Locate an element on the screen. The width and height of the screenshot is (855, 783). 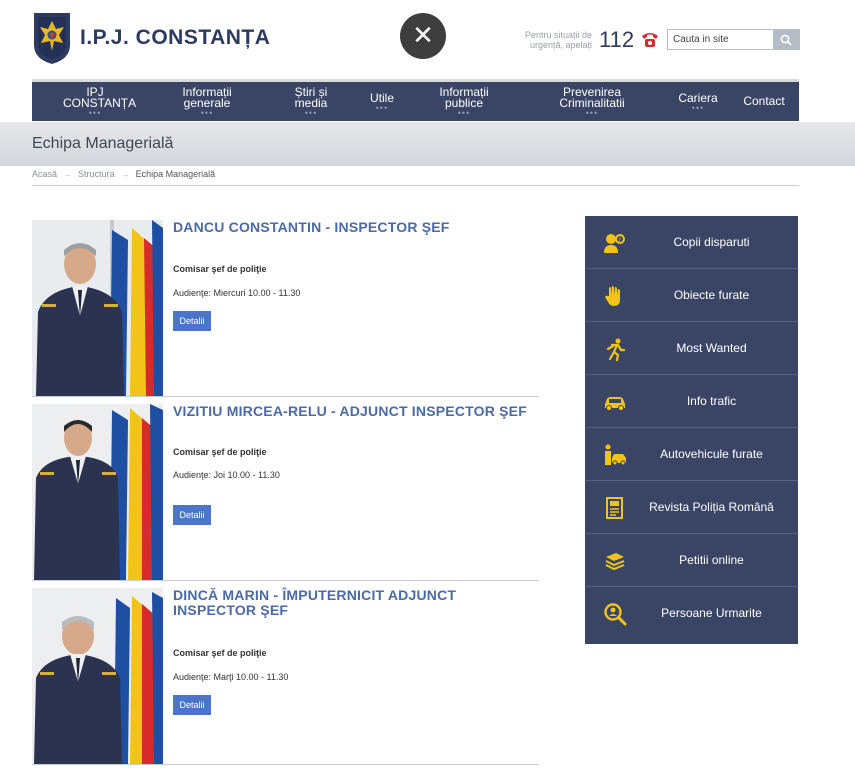
sidebar-item-label: Most Wanted is located at coordinates (711, 348).